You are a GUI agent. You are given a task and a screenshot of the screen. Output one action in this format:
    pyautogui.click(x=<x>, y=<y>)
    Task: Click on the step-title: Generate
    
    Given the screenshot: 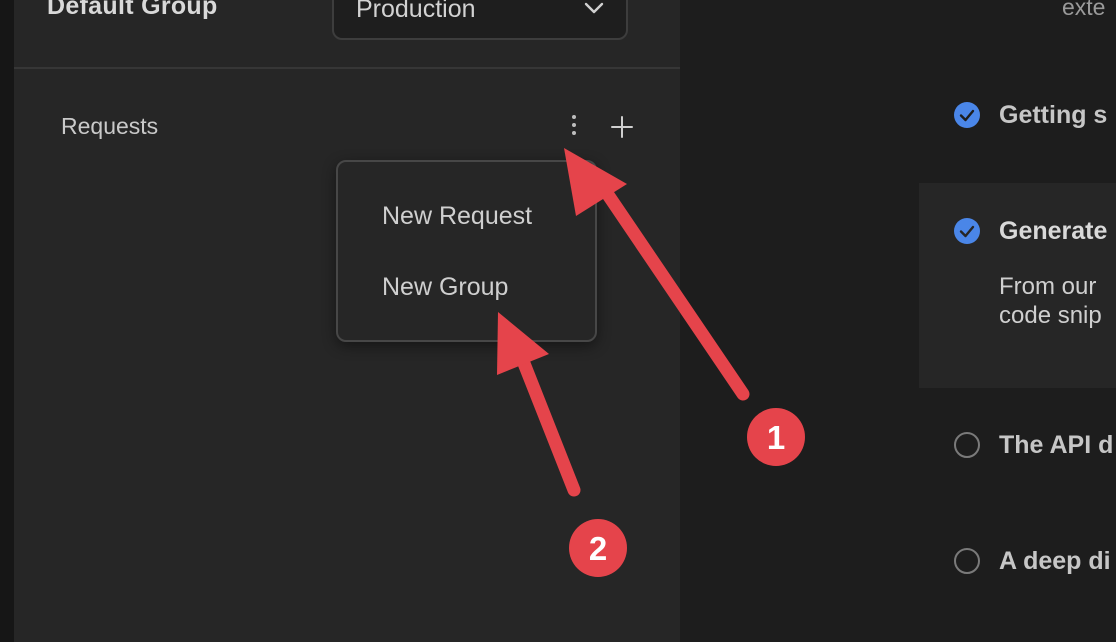 What is the action you would take?
    pyautogui.click(x=1053, y=231)
    